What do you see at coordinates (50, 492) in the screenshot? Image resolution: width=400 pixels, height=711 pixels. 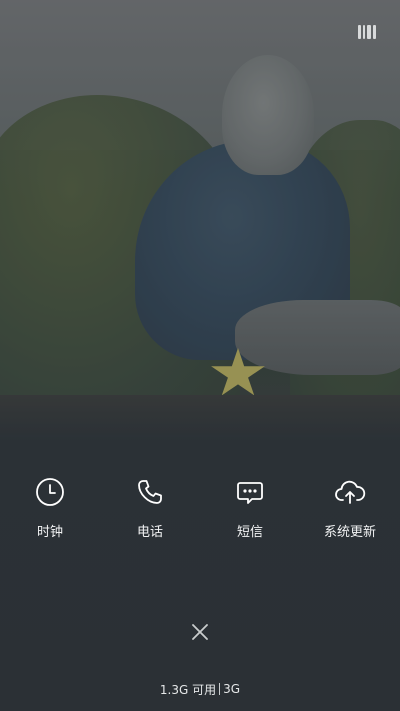 I see `clock-icon` at bounding box center [50, 492].